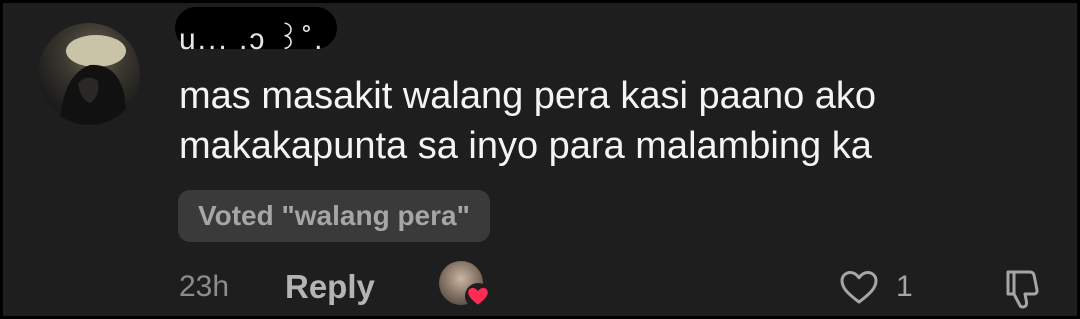  I want to click on commenter-username: u... .ɔ ꒱˚., so click(251, 40).